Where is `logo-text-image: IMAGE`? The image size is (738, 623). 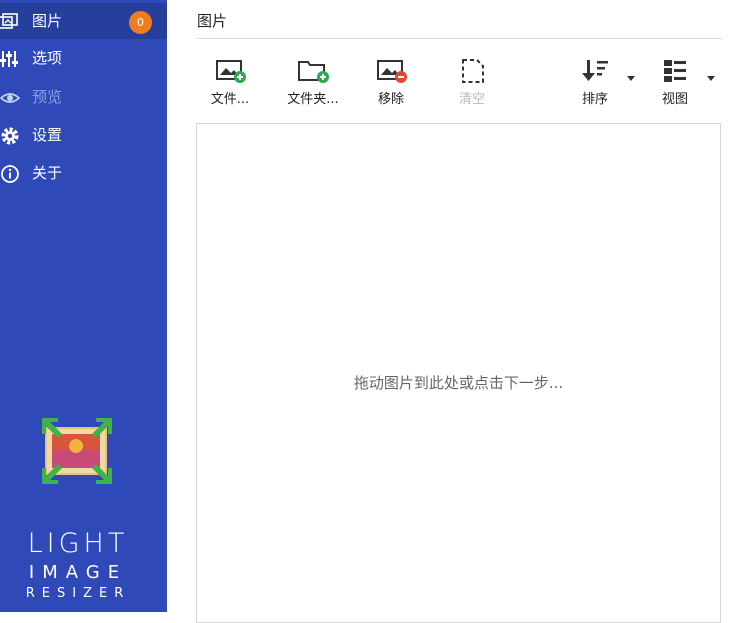
logo-text-image: IMAGE is located at coordinates (78, 572).